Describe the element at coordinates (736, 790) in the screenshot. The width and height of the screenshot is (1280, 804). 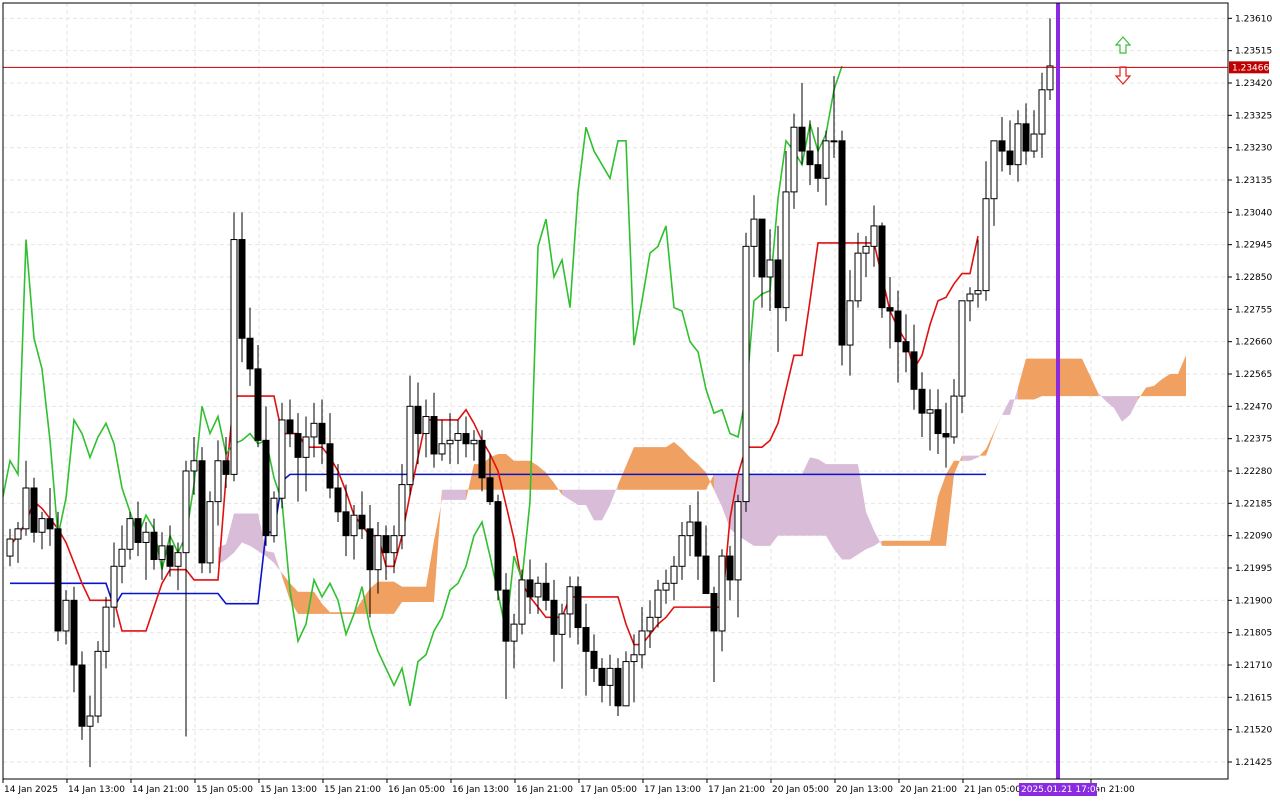
I see `x-tick-label: 17 Jan 21:00` at that location.